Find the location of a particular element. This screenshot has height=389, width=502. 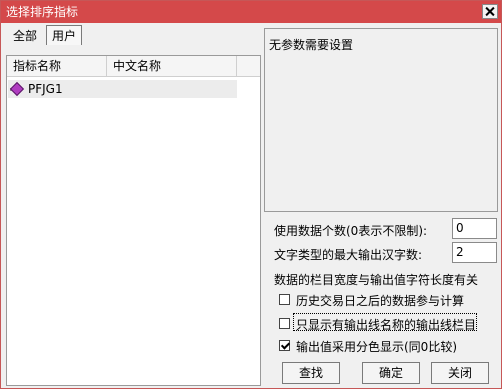

tab-all: 全部 is located at coordinates (25, 36).